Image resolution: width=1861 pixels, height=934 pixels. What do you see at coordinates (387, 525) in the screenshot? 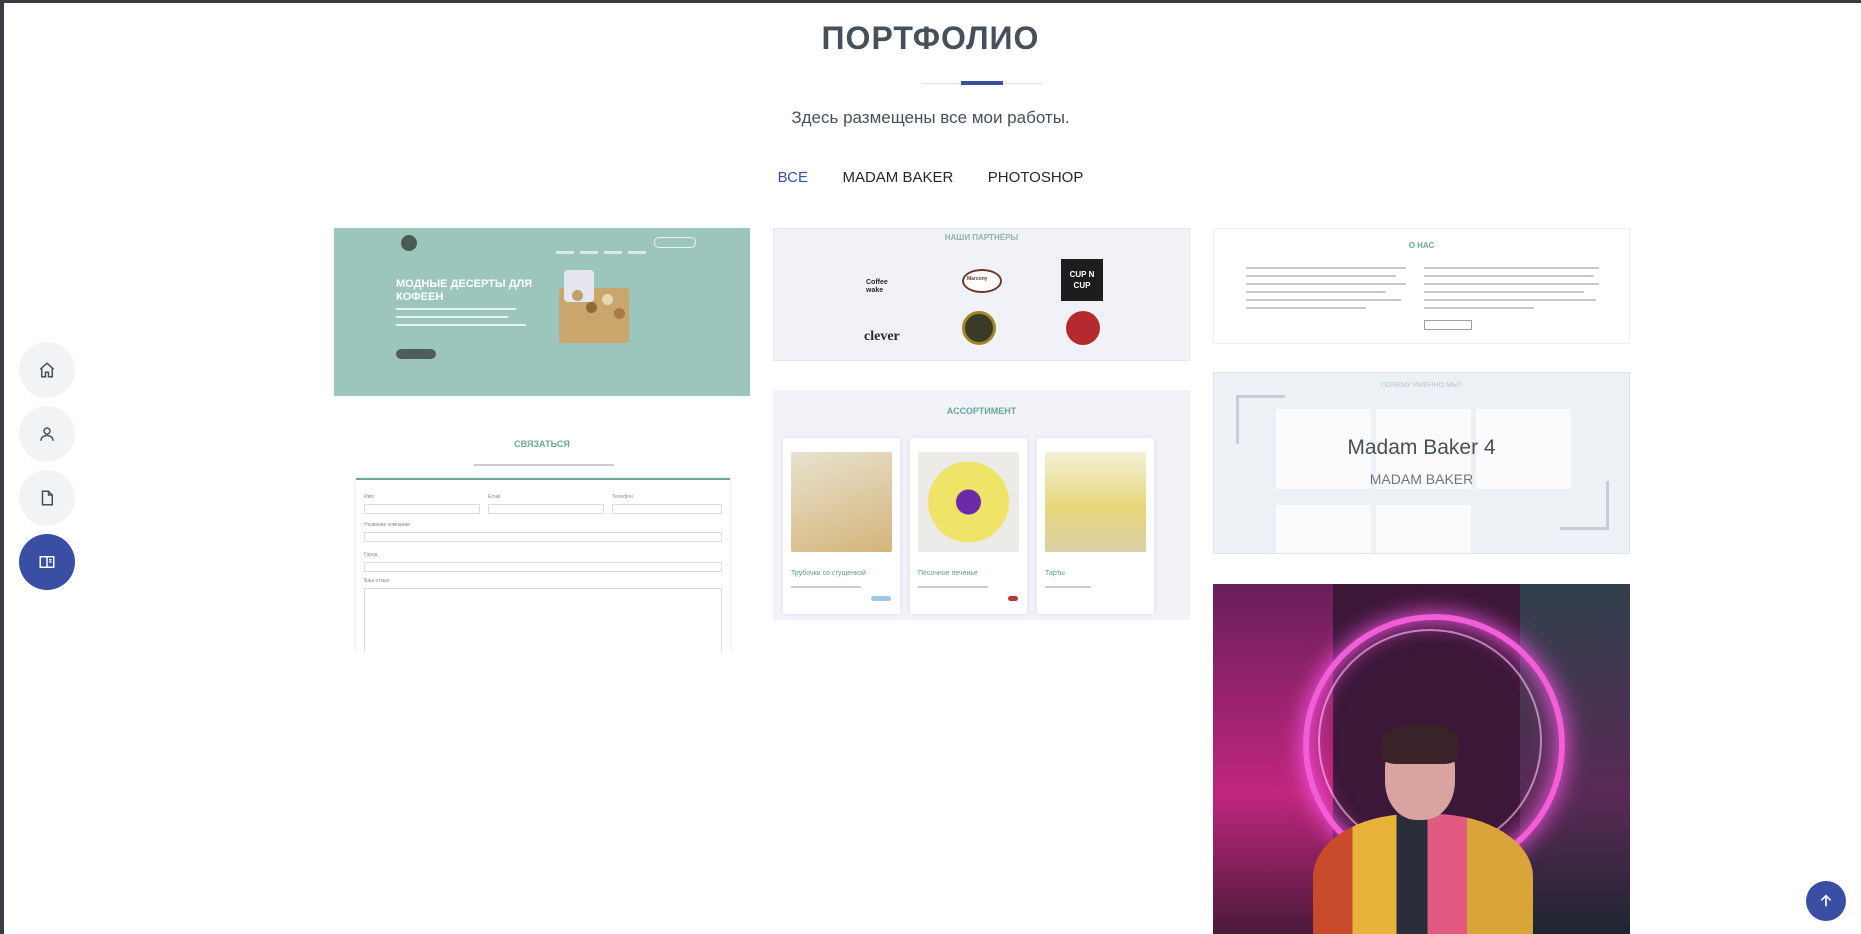
I see `field-label: Название компании` at bounding box center [387, 525].